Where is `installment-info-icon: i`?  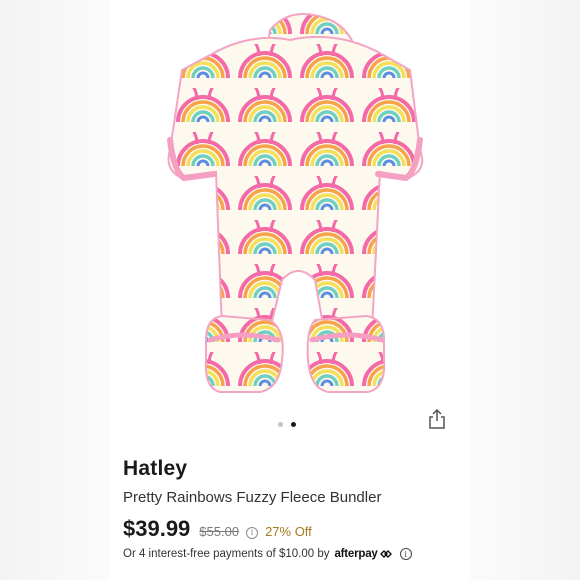
installment-info-icon: i is located at coordinates (405, 554).